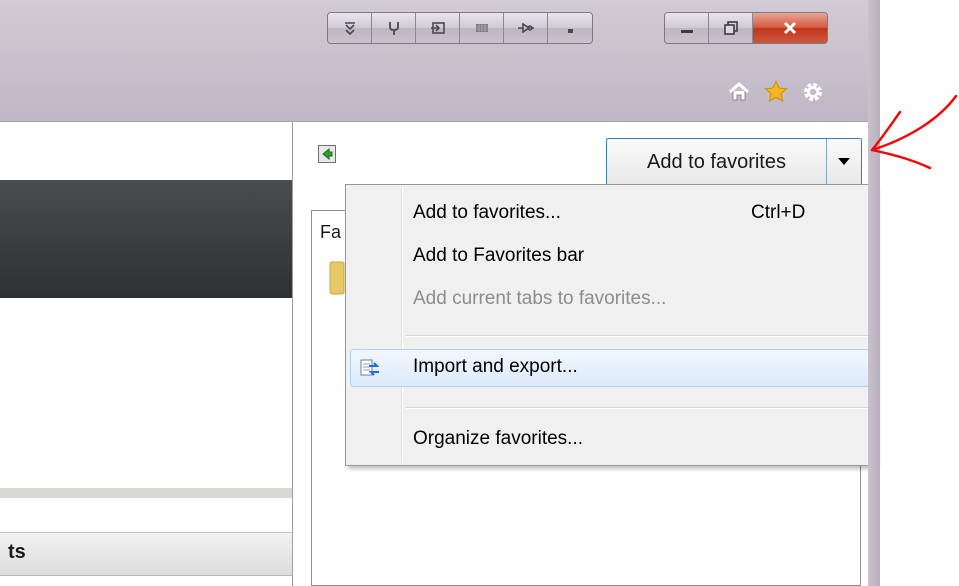 This screenshot has width=959, height=586. What do you see at coordinates (146, 239) in the screenshot?
I see `page-header-bar` at bounding box center [146, 239].